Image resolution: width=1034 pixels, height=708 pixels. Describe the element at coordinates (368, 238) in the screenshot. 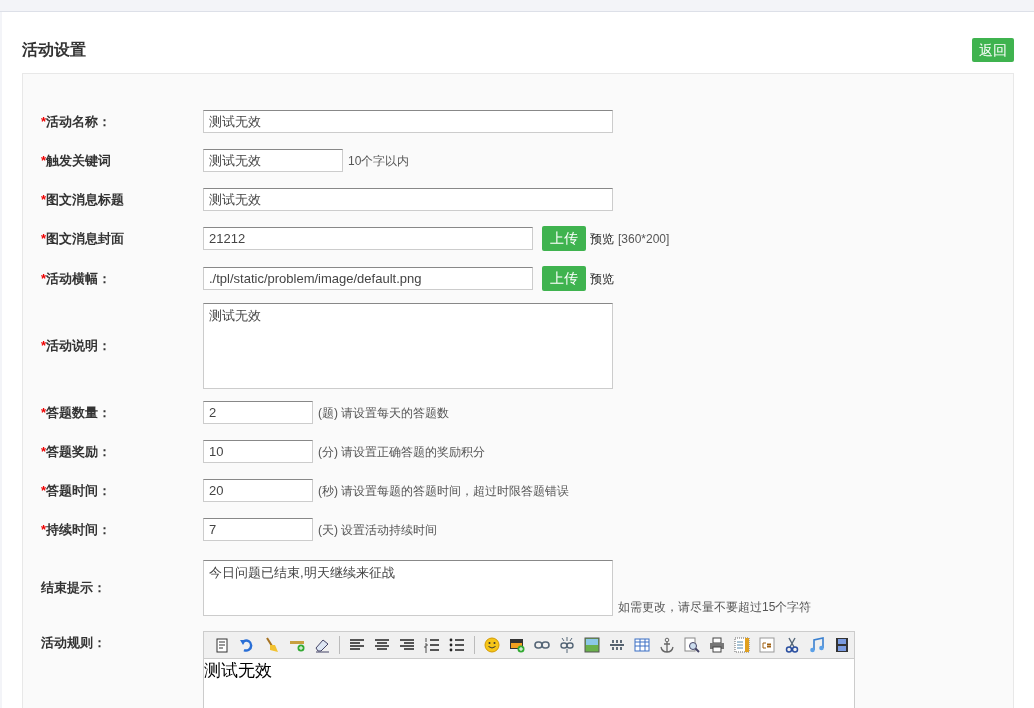

I see `input-field: 21212` at that location.